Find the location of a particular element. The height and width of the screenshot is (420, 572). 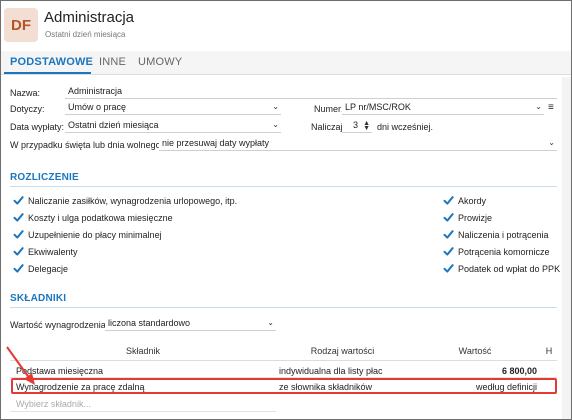

column-header-rodzaj: Rodzaj wartości is located at coordinates (342, 351).